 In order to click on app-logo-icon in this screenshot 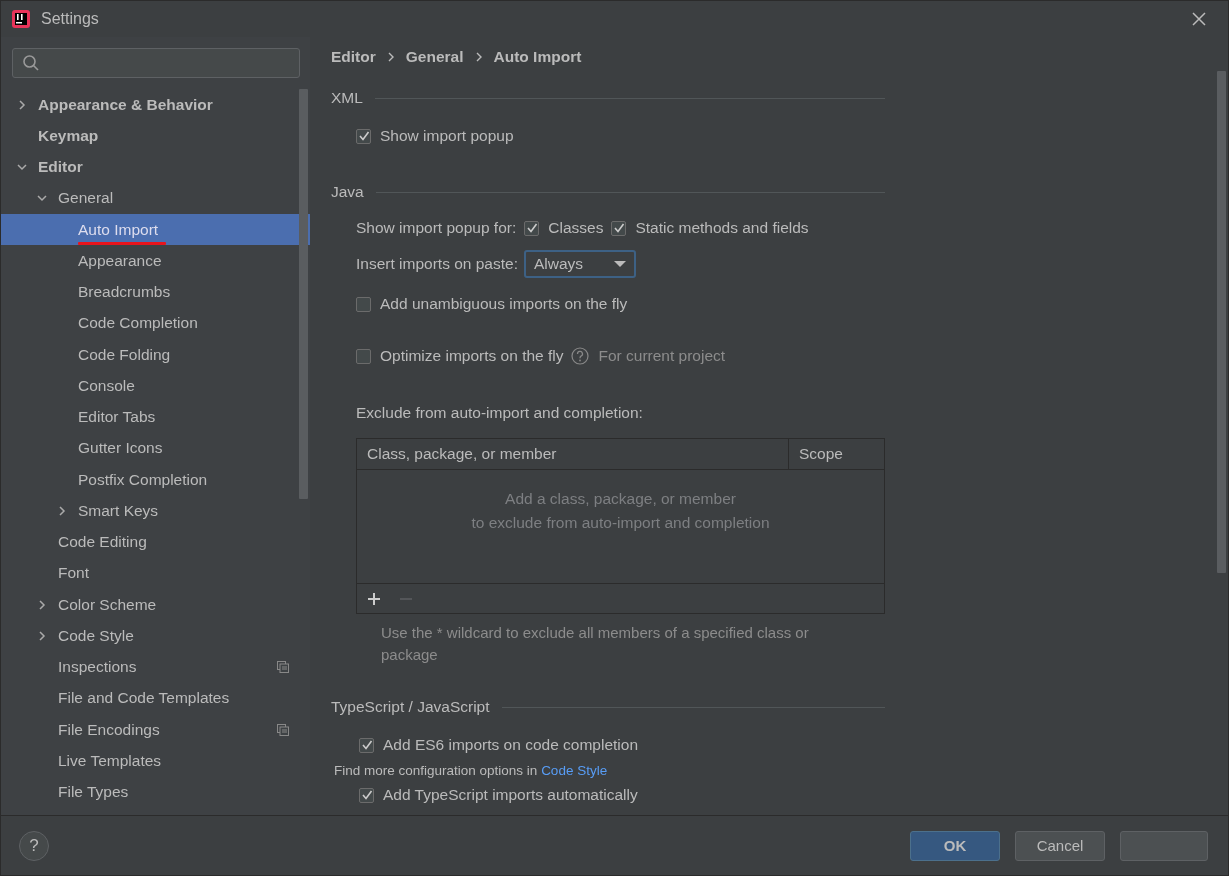, I will do `click(21, 19)`.